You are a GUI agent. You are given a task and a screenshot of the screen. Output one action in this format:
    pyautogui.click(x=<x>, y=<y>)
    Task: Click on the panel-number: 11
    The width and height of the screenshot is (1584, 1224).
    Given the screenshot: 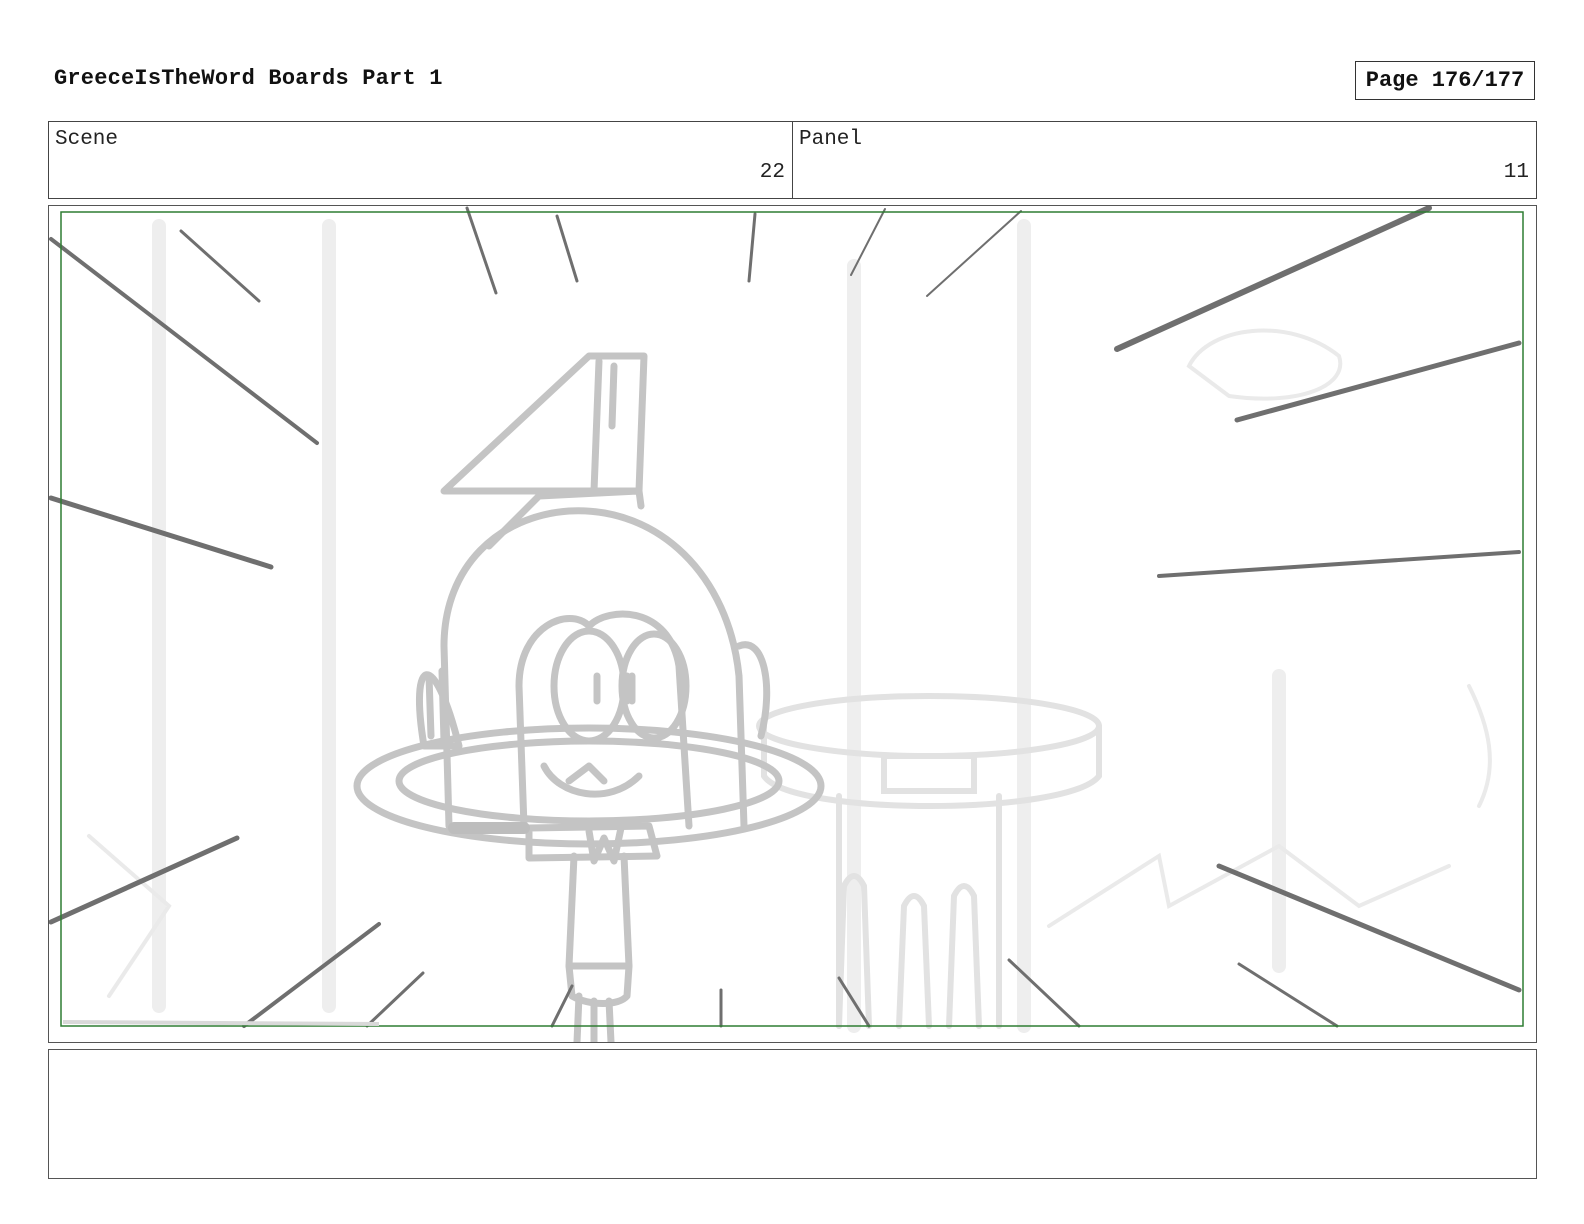 What is the action you would take?
    pyautogui.click(x=1516, y=172)
    